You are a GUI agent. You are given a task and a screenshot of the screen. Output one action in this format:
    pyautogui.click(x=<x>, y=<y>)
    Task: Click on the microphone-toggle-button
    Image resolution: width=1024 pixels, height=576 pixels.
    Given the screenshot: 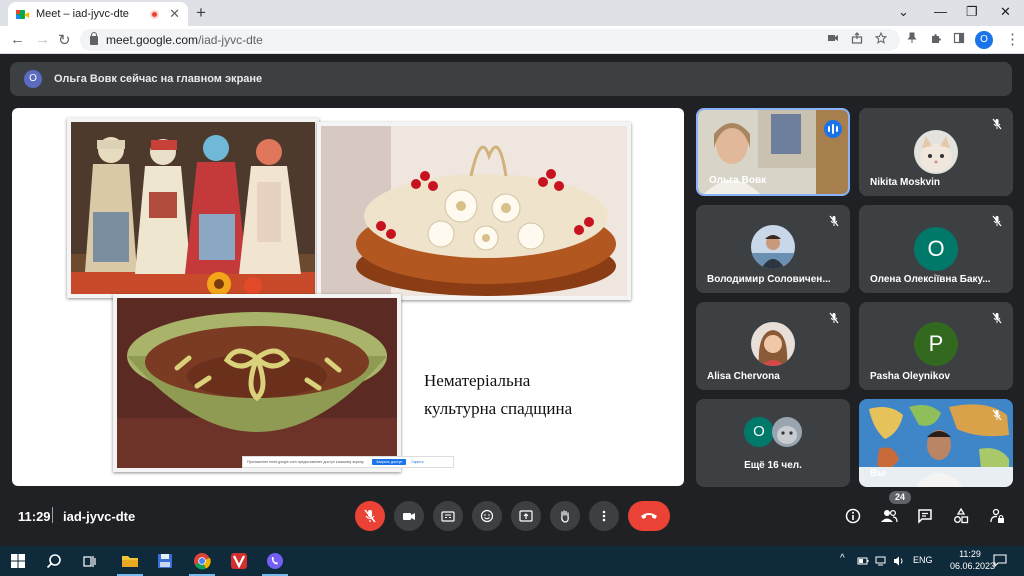 What is the action you would take?
    pyautogui.click(x=370, y=516)
    